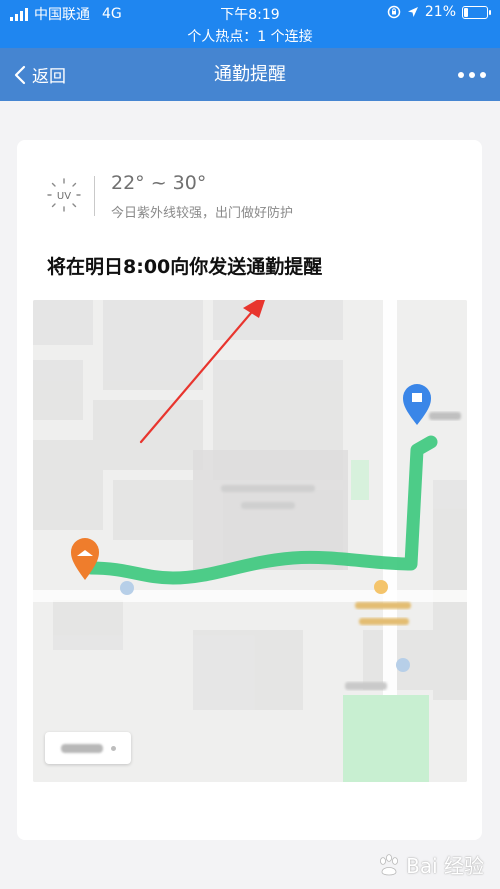 This screenshot has height=889, width=500. I want to click on rotation-lock-icon, so click(394, 12).